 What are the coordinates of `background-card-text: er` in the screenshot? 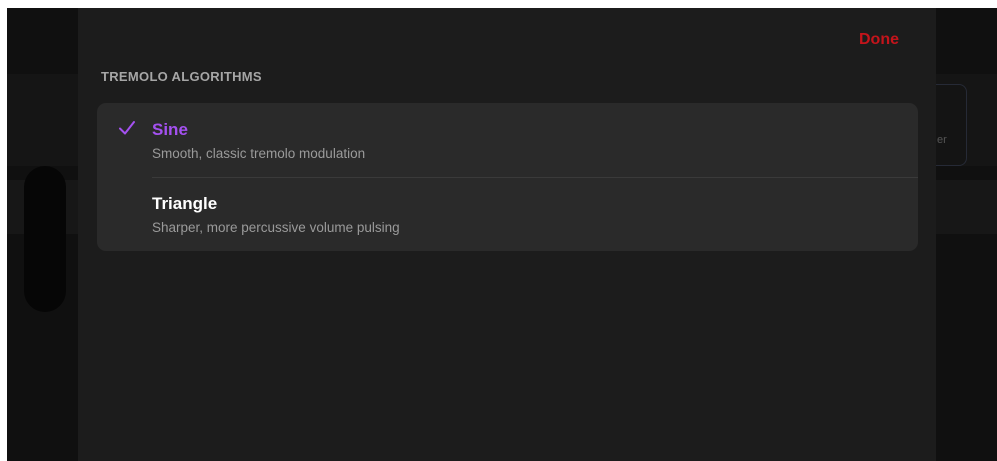 It's located at (942, 140).